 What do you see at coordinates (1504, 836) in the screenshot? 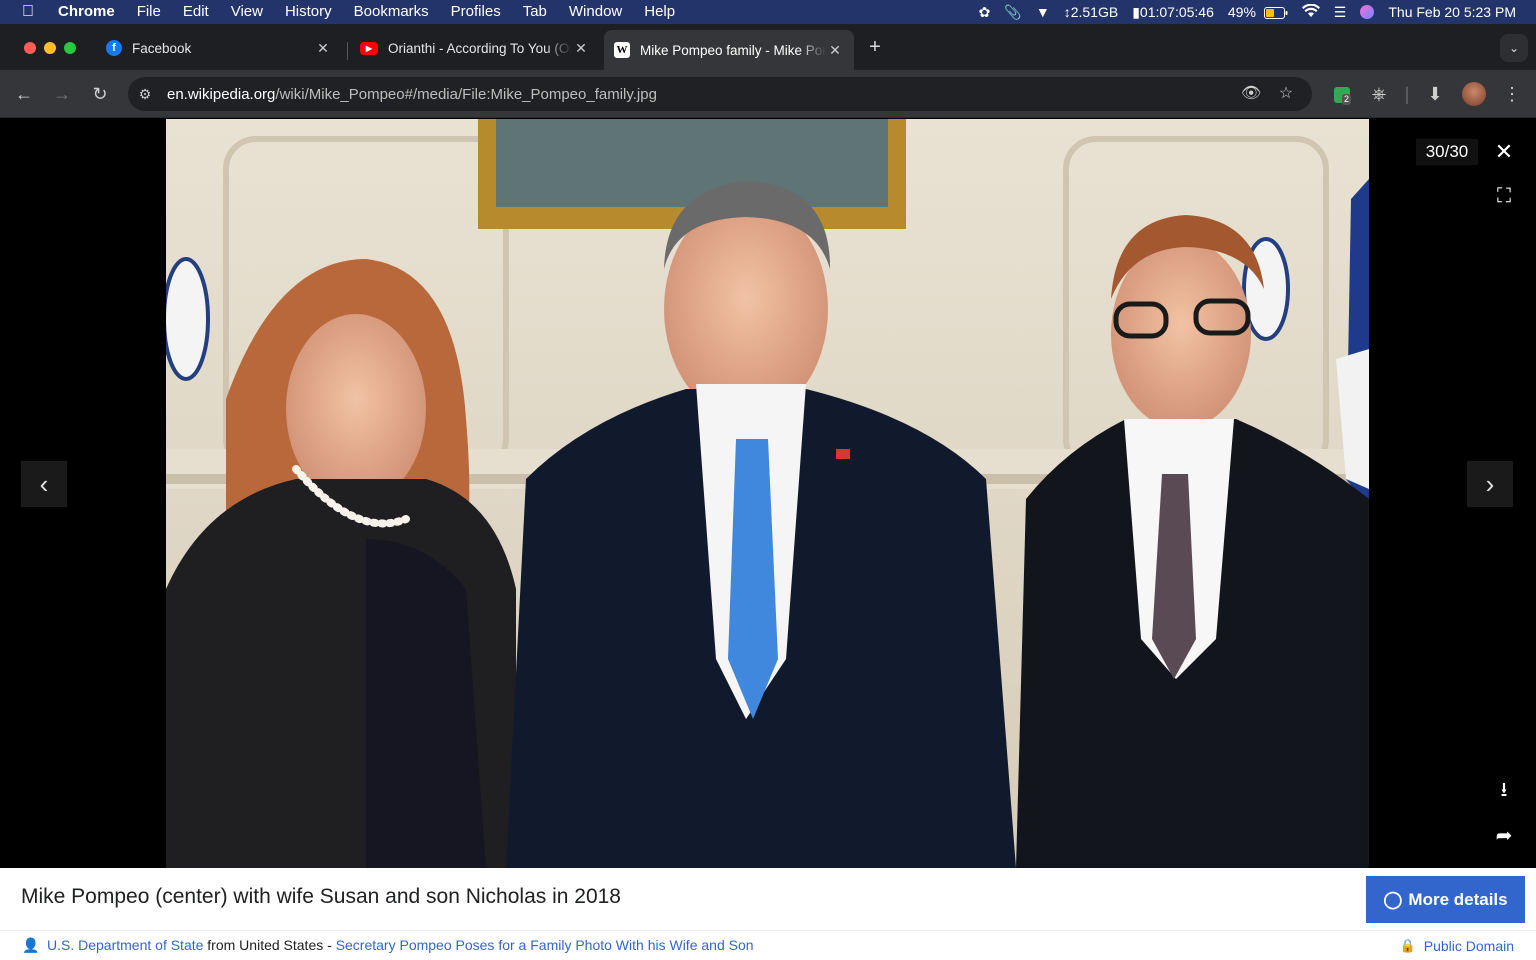
I see `share-icon: ➦` at bounding box center [1504, 836].